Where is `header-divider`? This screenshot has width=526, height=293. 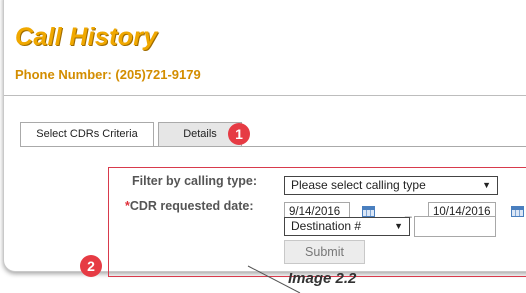
header-divider is located at coordinates (265, 95).